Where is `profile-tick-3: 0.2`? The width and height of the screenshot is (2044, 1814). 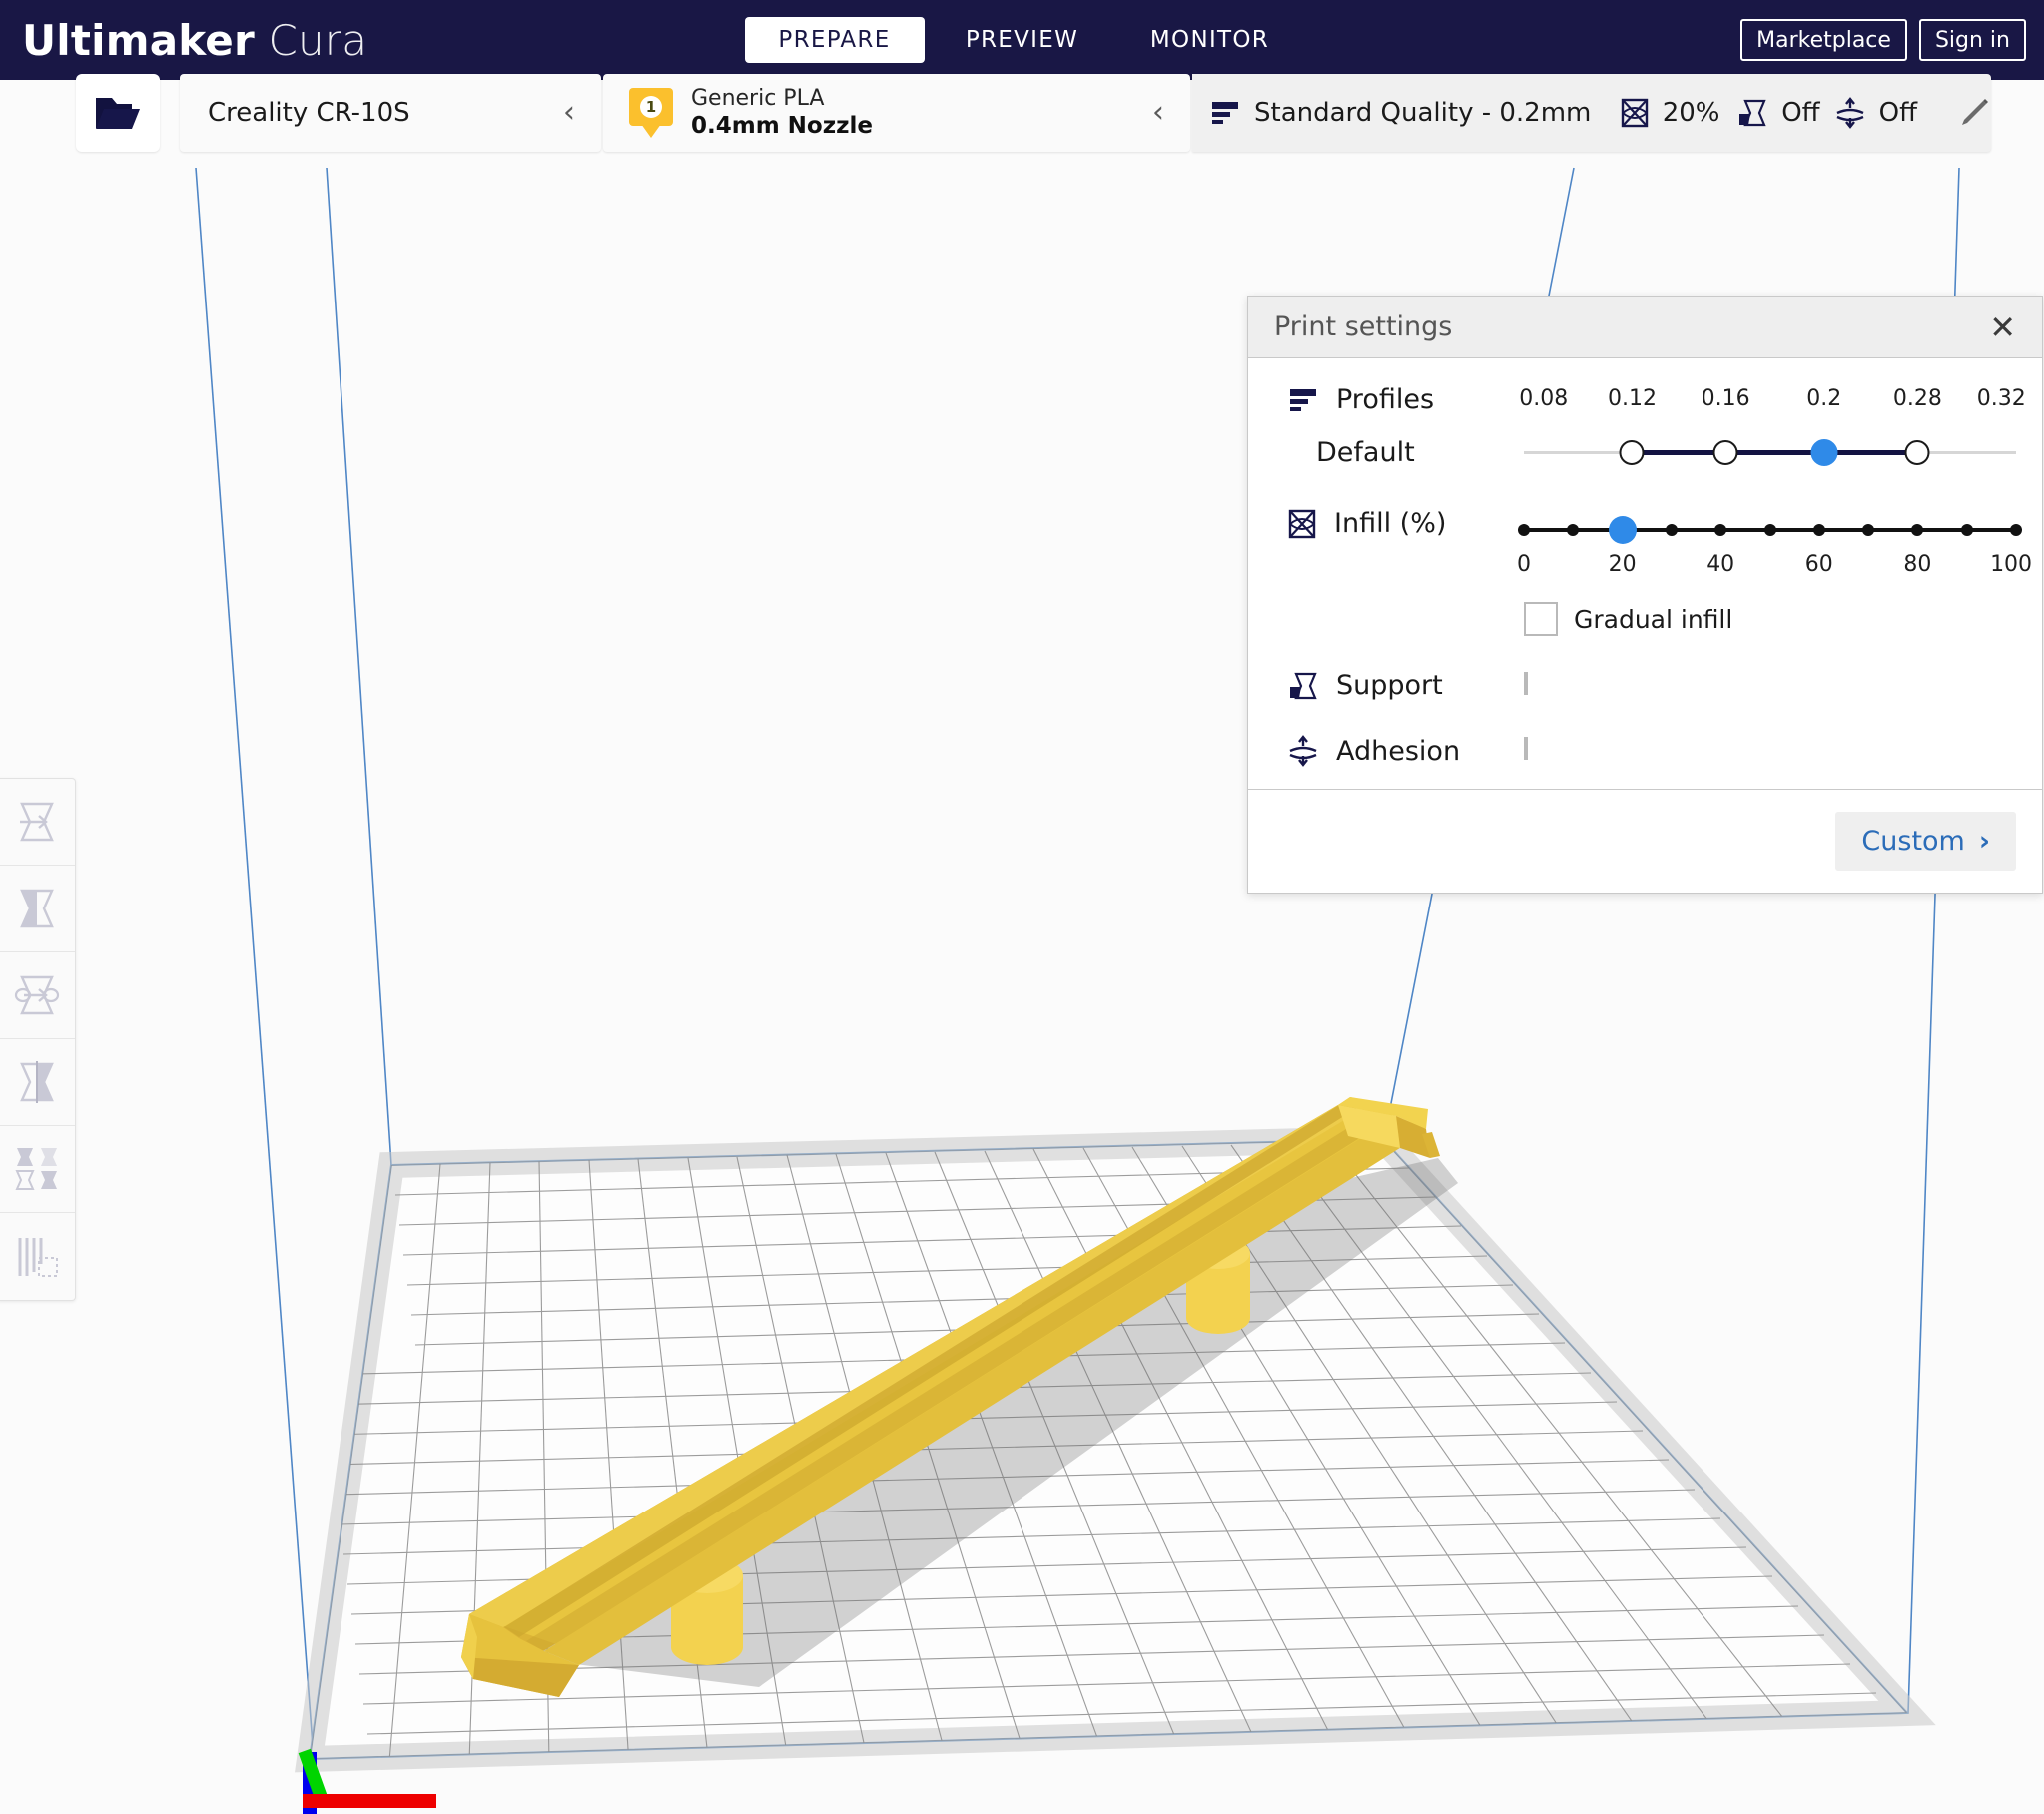
profile-tick-3: 0.2 is located at coordinates (1824, 398).